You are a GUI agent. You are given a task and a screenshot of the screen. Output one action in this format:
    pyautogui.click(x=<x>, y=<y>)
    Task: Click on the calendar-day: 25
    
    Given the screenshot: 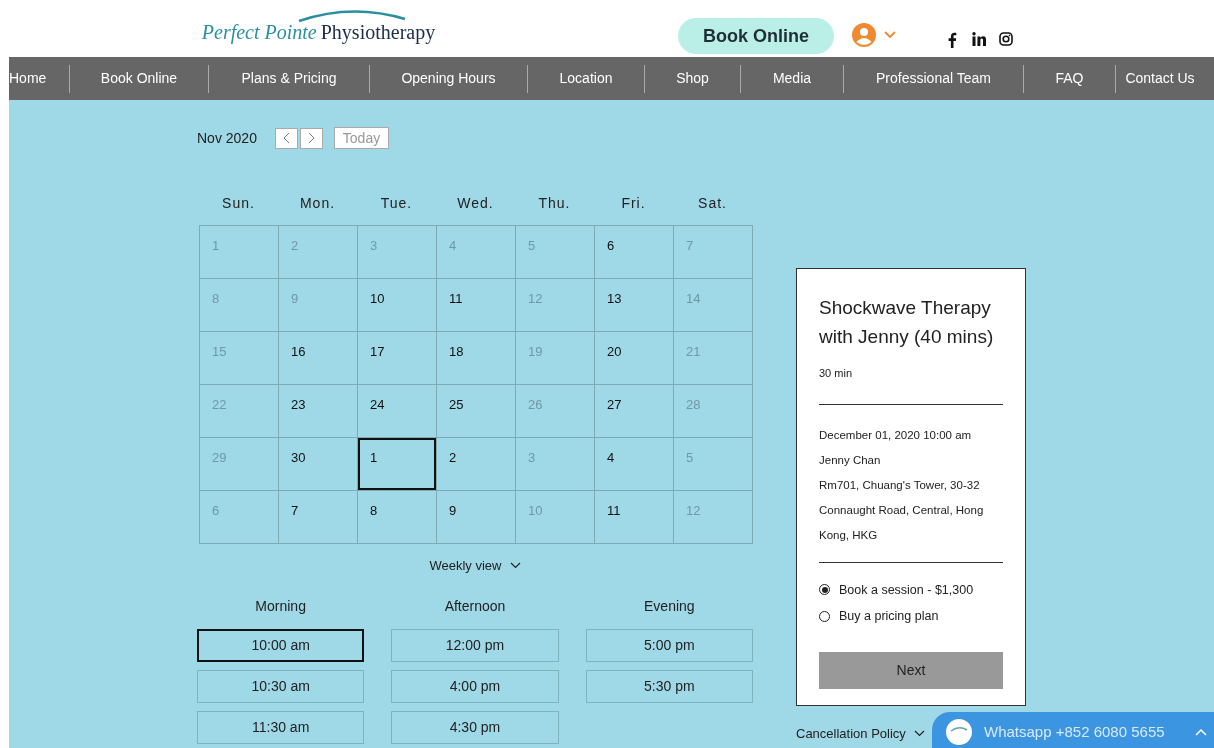 What is the action you would take?
    pyautogui.click(x=476, y=411)
    